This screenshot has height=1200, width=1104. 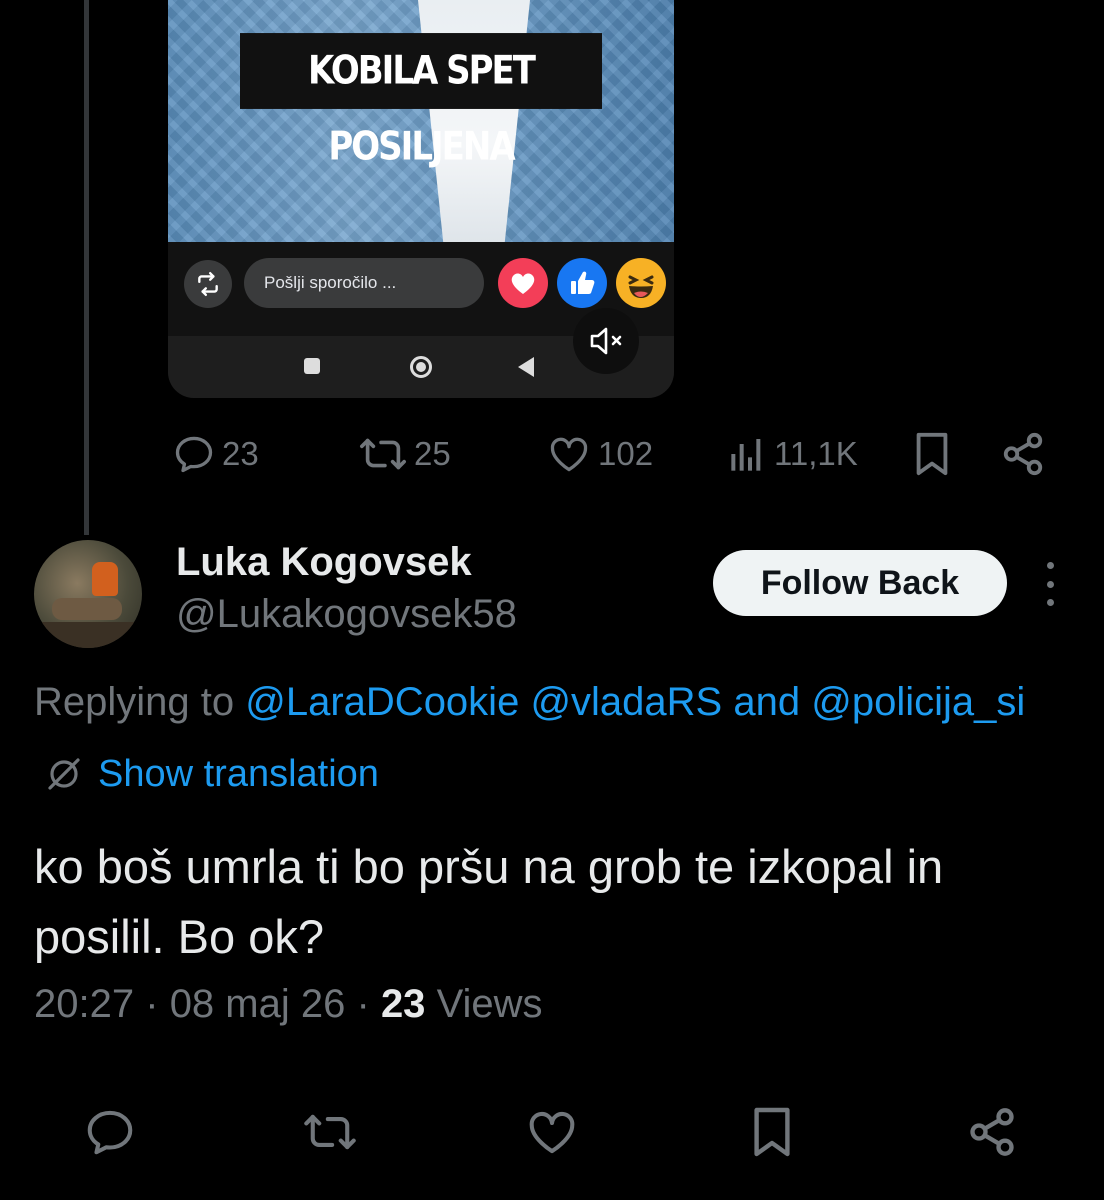 I want to click on reply-button, so click(x=110, y=1132).